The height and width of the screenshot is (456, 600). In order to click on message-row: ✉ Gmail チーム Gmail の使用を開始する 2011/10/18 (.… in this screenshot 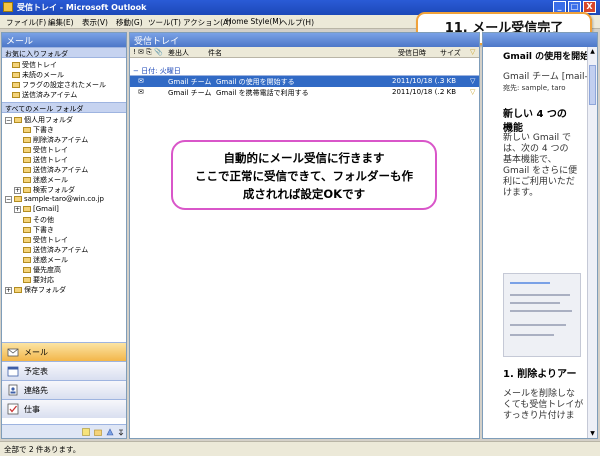, I will do `click(304, 81)`.